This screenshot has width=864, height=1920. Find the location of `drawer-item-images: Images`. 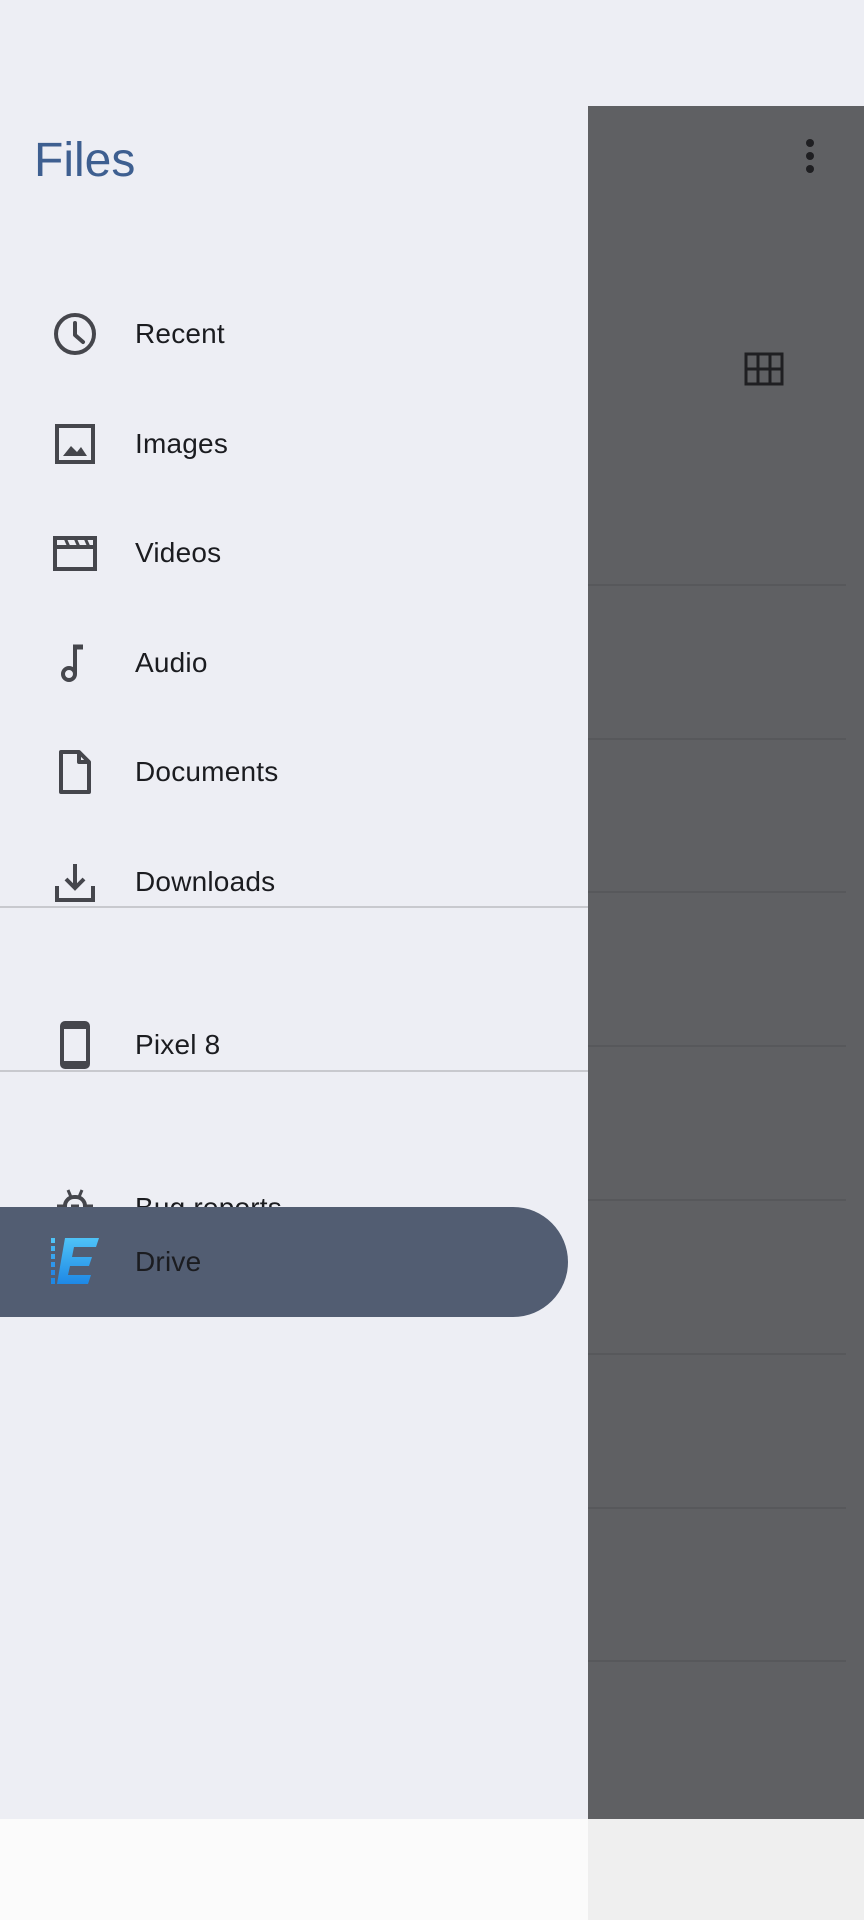

drawer-item-images: Images is located at coordinates (284, 444).